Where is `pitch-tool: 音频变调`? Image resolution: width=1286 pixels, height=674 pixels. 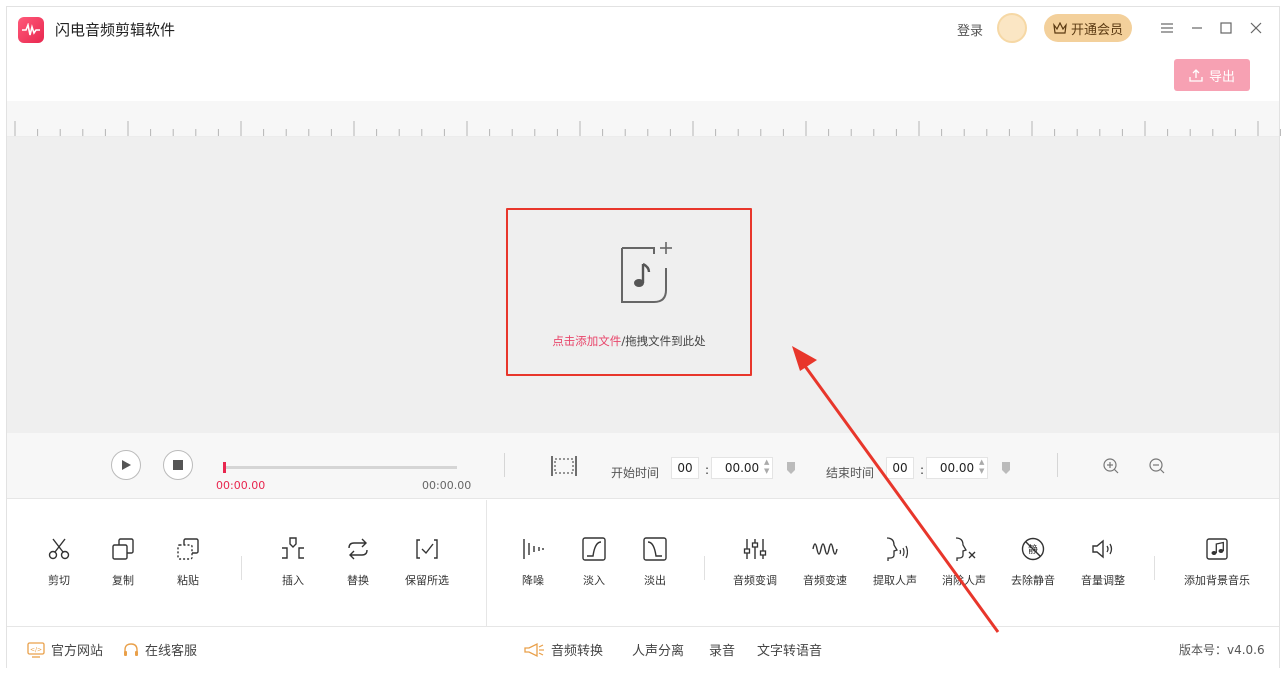 pitch-tool: 音频变调 is located at coordinates (755, 566).